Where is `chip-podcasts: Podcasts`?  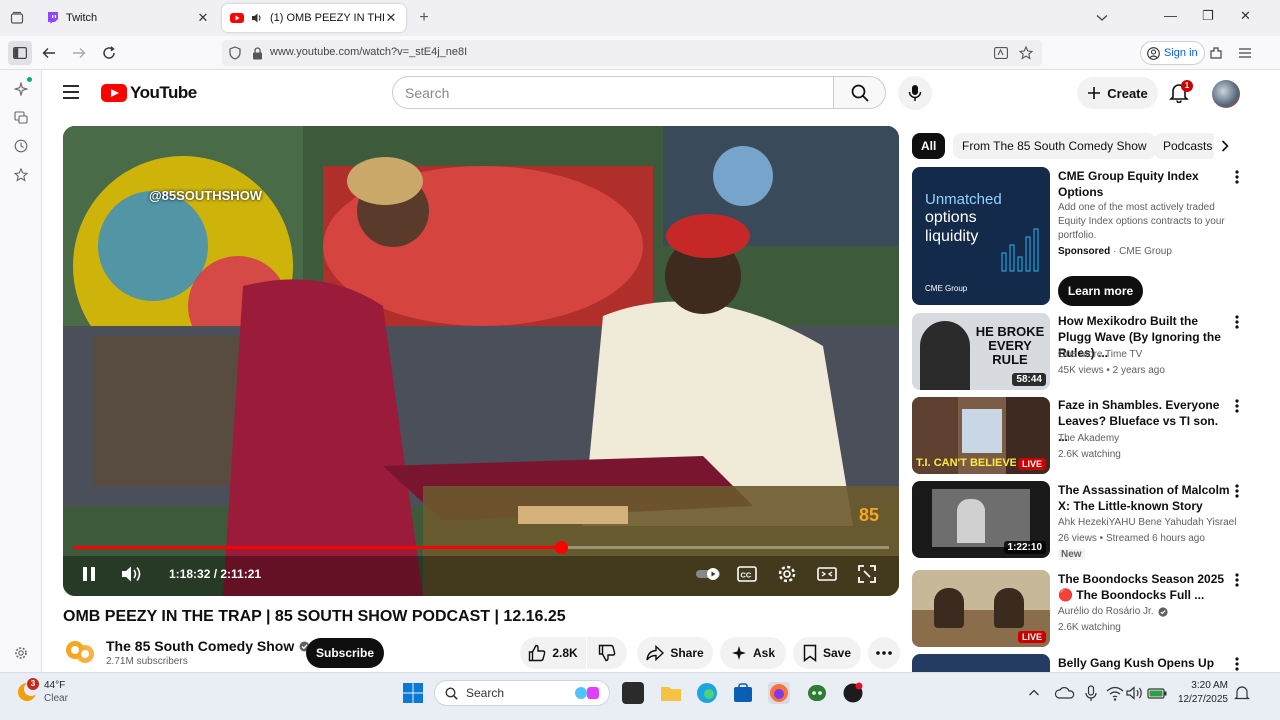
chip-podcasts: Podcasts is located at coordinates (1186, 146).